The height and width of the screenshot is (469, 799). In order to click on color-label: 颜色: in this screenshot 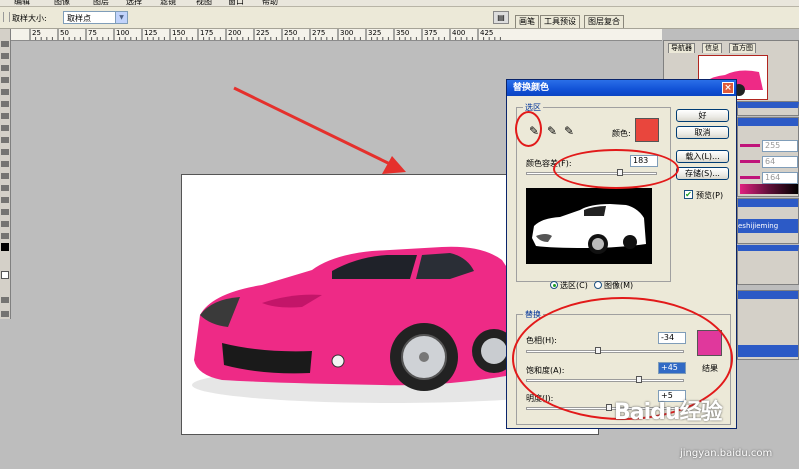, I will do `click(621, 133)`.